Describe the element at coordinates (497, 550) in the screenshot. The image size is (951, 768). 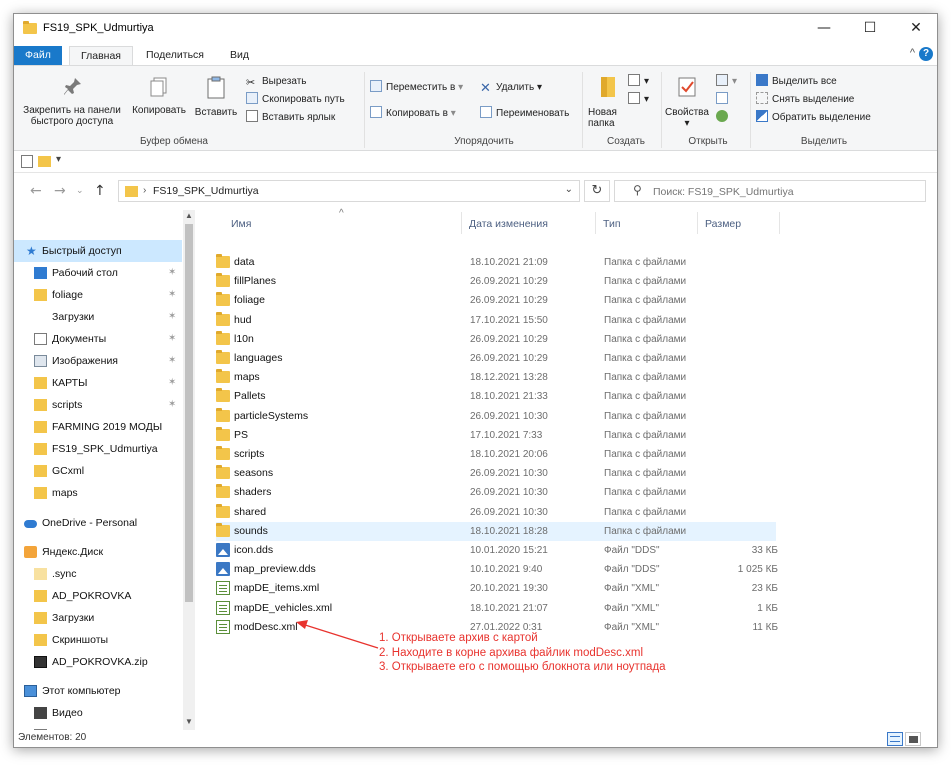
I see `file-row: icon.dds 10.01.2020 15:21 Файл "DDS" 33 КБ` at that location.